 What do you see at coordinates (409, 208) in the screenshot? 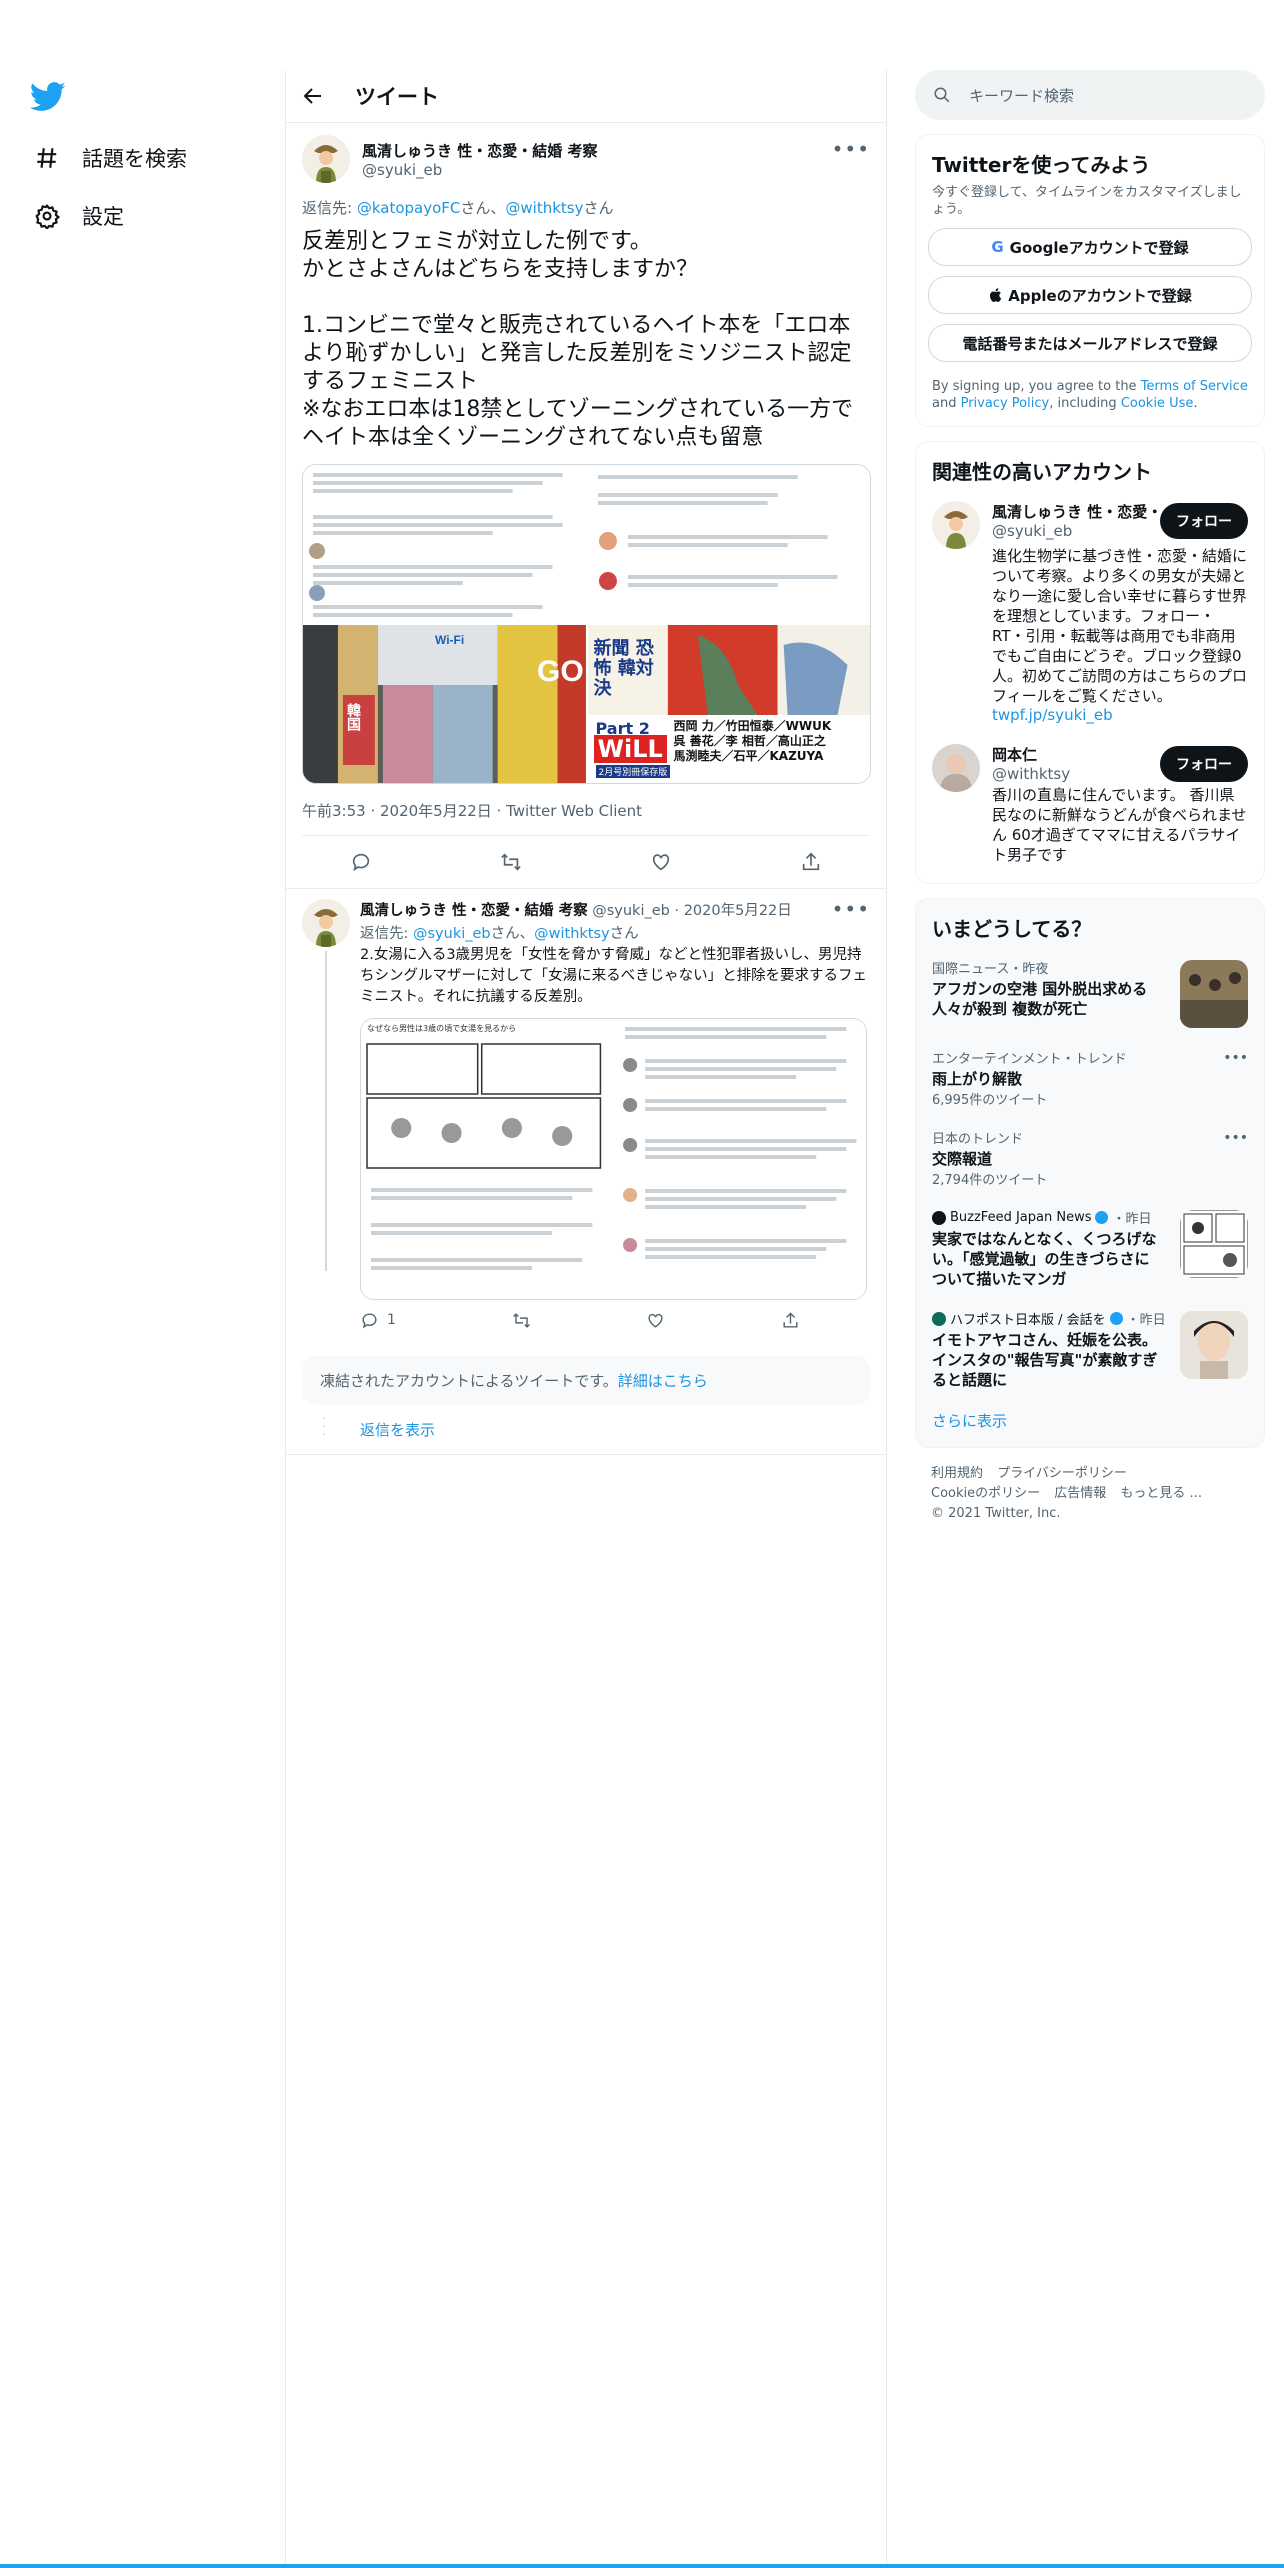
I see `reply-user-link: @katopayoFC` at bounding box center [409, 208].